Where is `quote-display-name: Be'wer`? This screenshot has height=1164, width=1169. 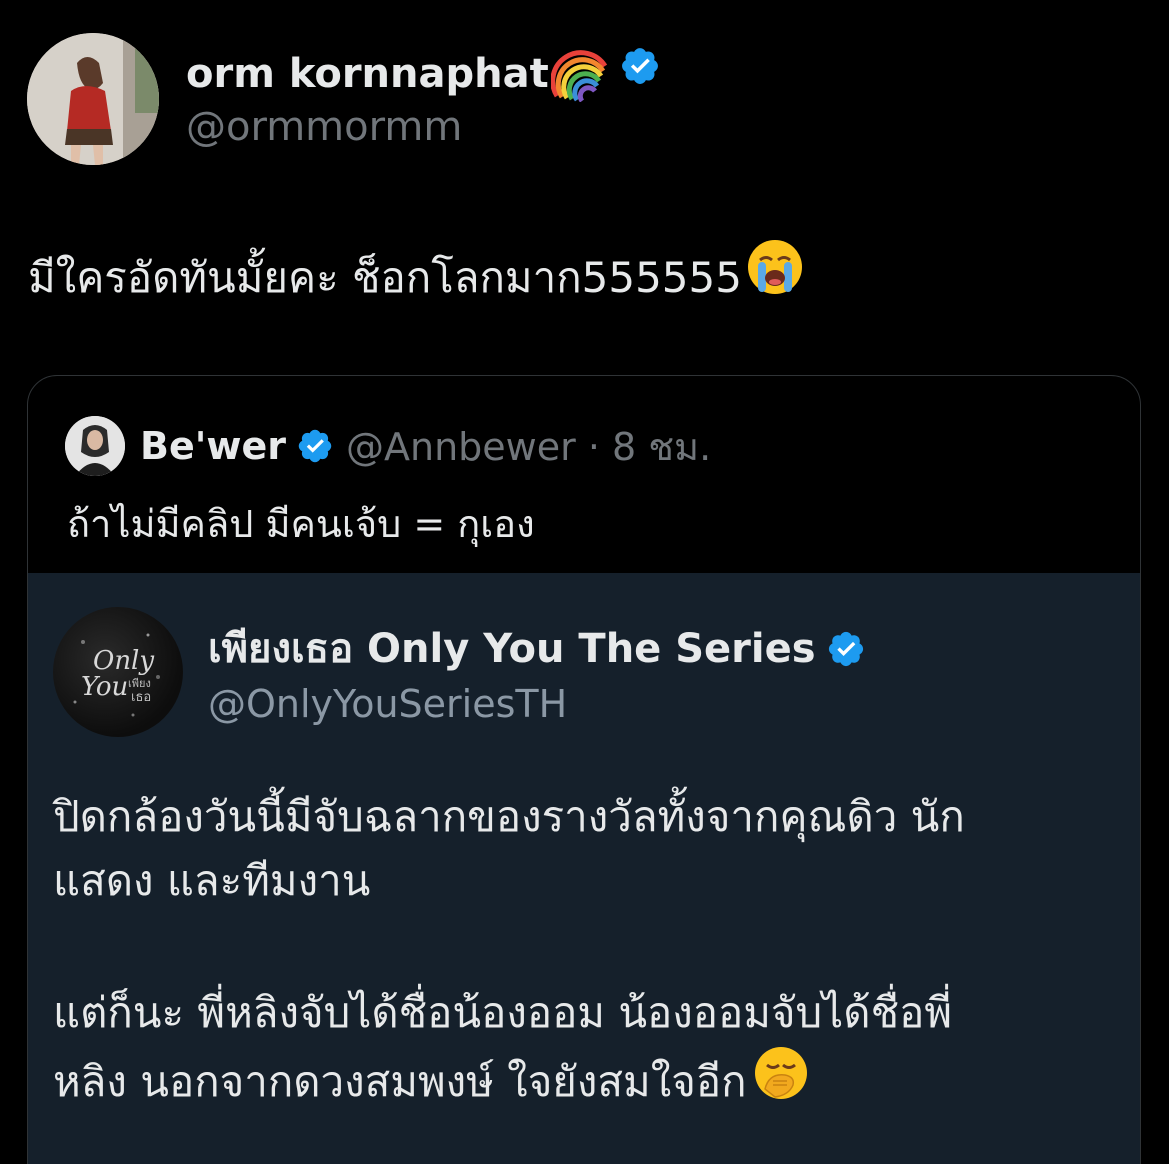
quote-display-name: Be'wer is located at coordinates (213, 446).